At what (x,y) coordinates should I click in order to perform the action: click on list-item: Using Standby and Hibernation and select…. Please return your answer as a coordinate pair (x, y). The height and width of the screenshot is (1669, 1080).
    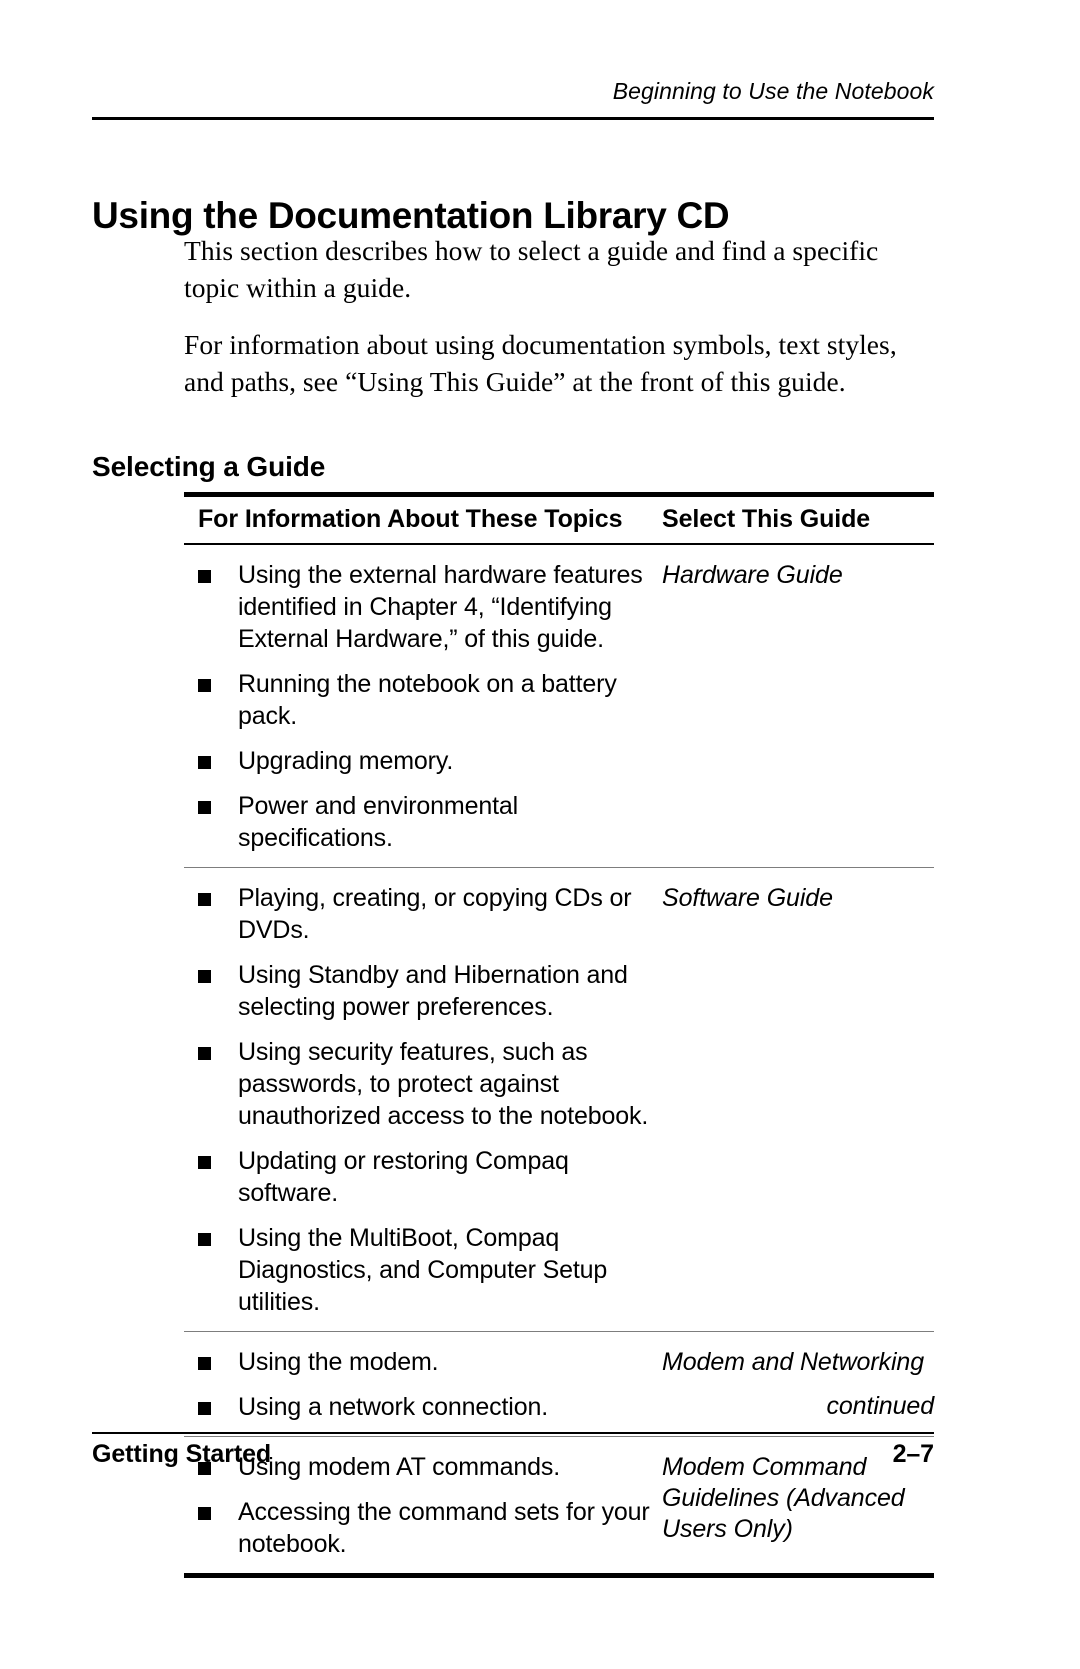
    Looking at the image, I should click on (423, 991).